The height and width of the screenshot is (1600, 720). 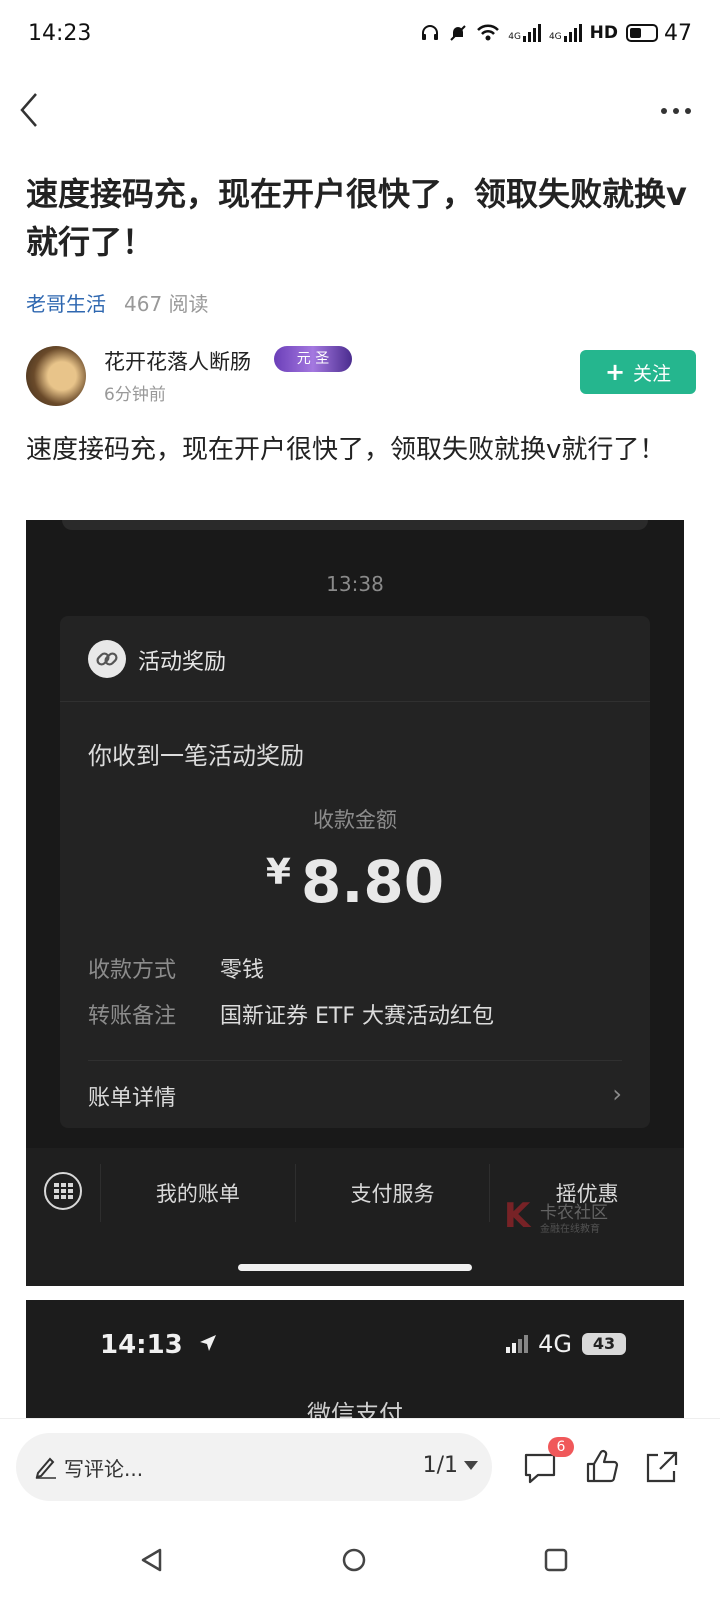 I want to click on row-value: 零钱, so click(x=242, y=970).